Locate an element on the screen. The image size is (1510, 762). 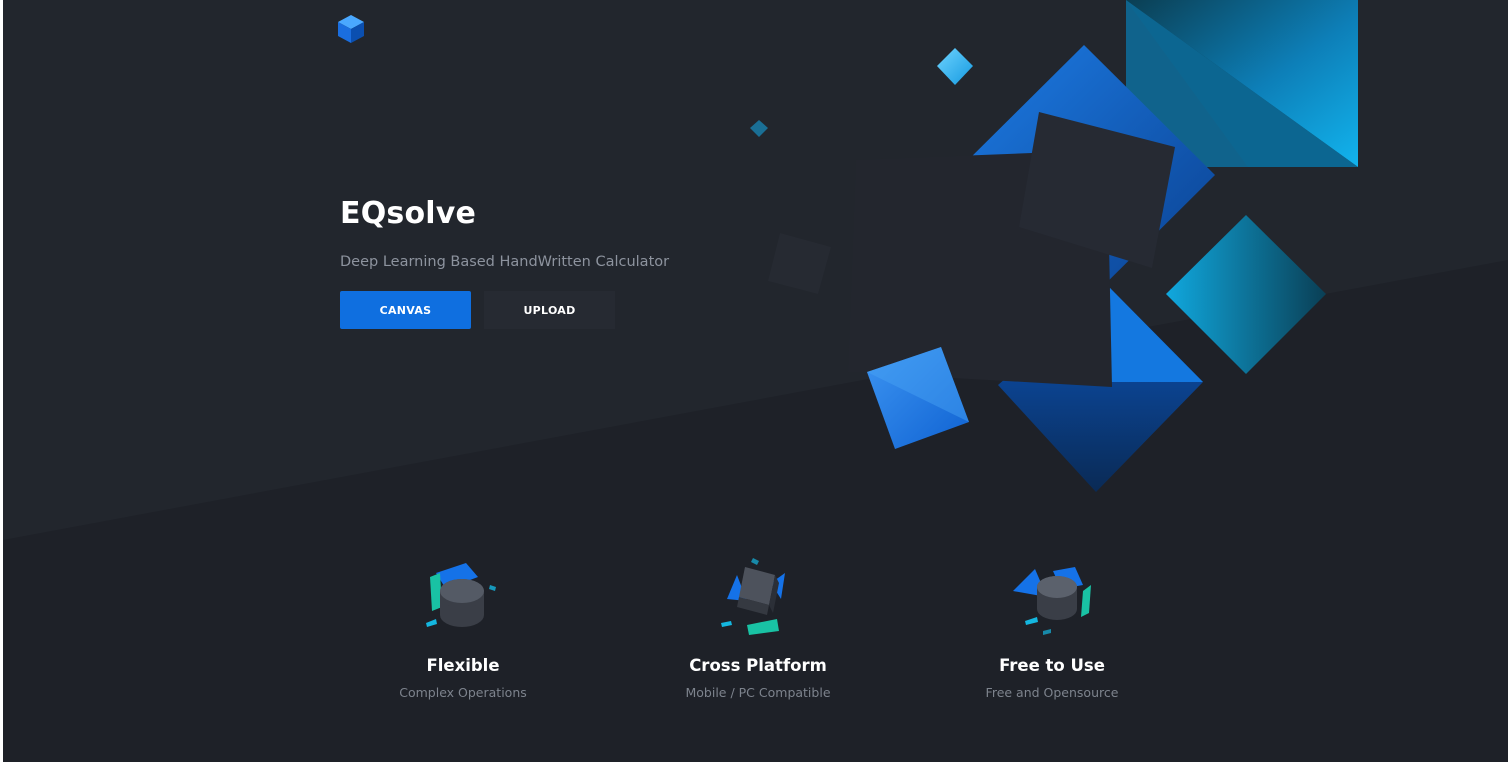
feature-cross-platform: Cross Platform Mobile / PC Compatible is located at coordinates (758, 627).